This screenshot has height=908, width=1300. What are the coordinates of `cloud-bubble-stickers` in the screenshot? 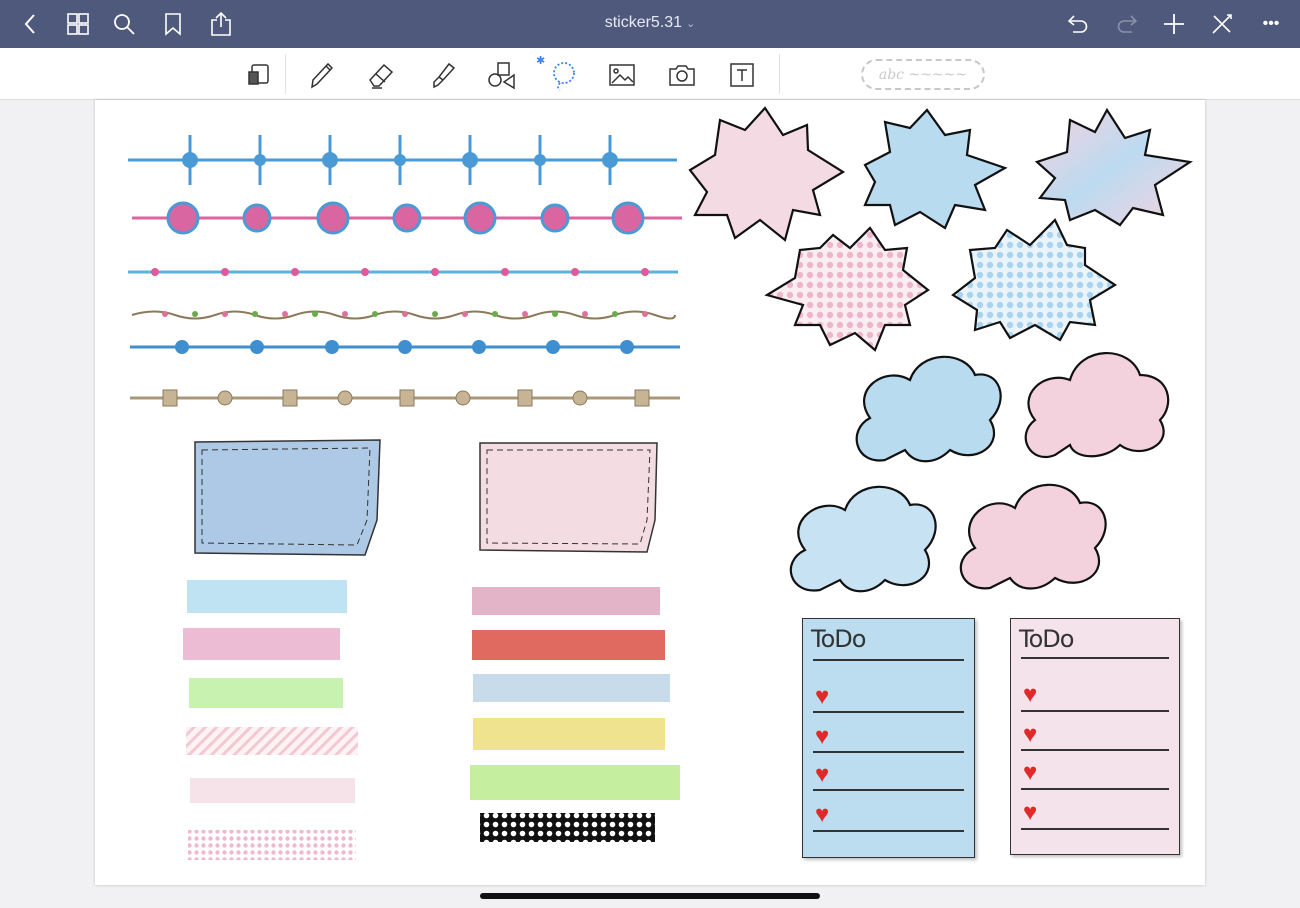 It's located at (979, 472).